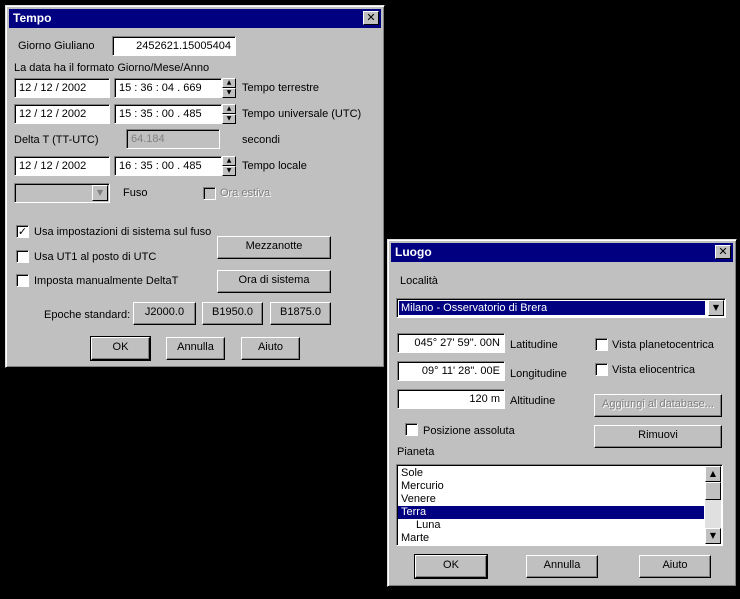 The image size is (740, 599). What do you see at coordinates (663, 345) in the screenshot?
I see `planetocentric-label: Vista planetocentrica` at bounding box center [663, 345].